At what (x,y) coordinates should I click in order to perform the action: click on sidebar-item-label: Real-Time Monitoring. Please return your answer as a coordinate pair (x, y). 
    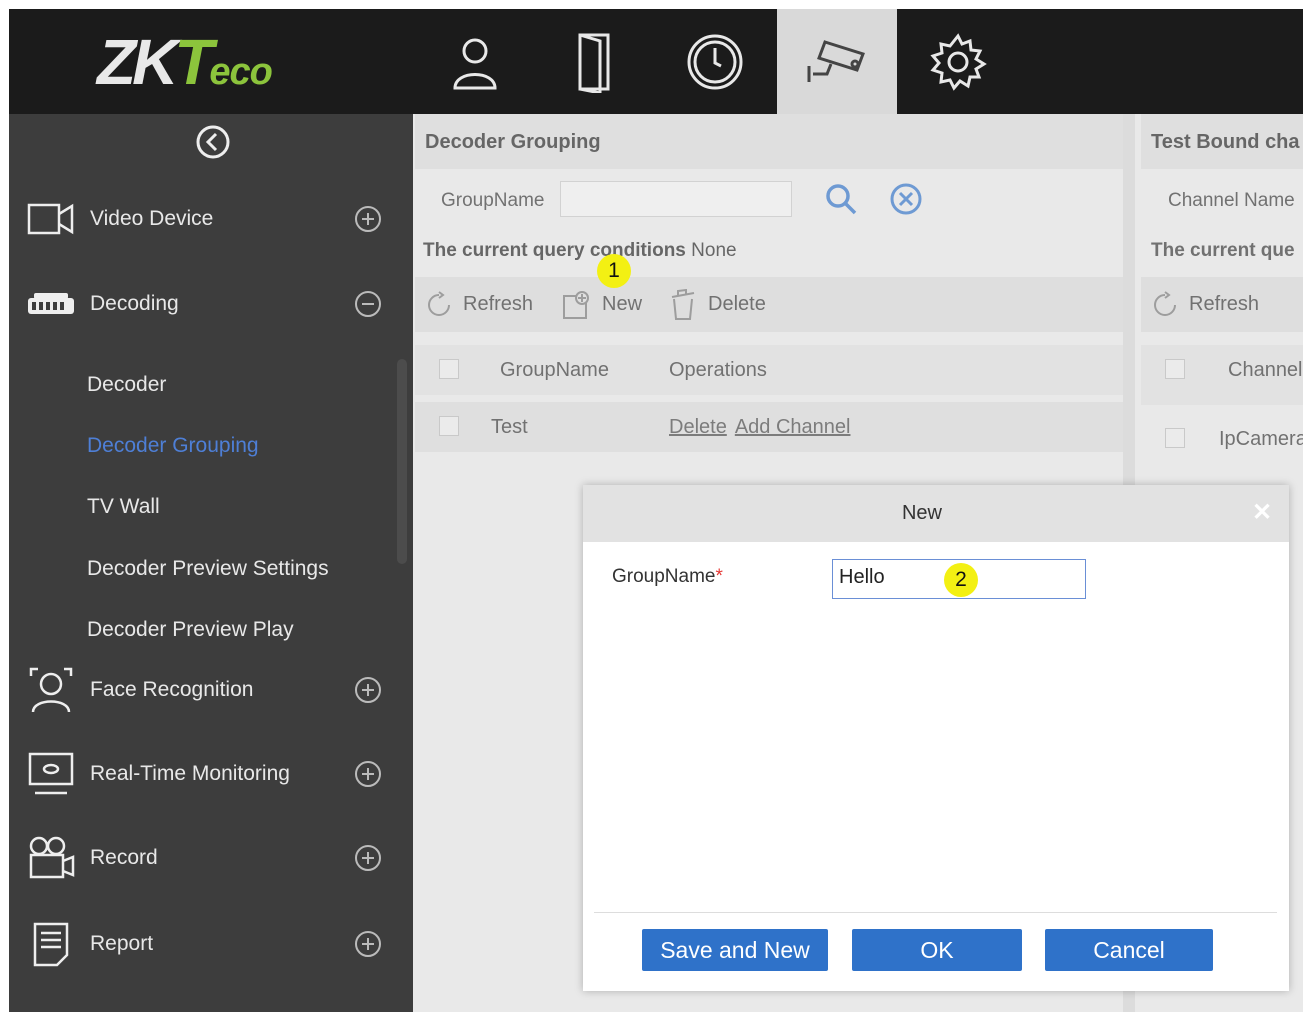
    Looking at the image, I should click on (190, 773).